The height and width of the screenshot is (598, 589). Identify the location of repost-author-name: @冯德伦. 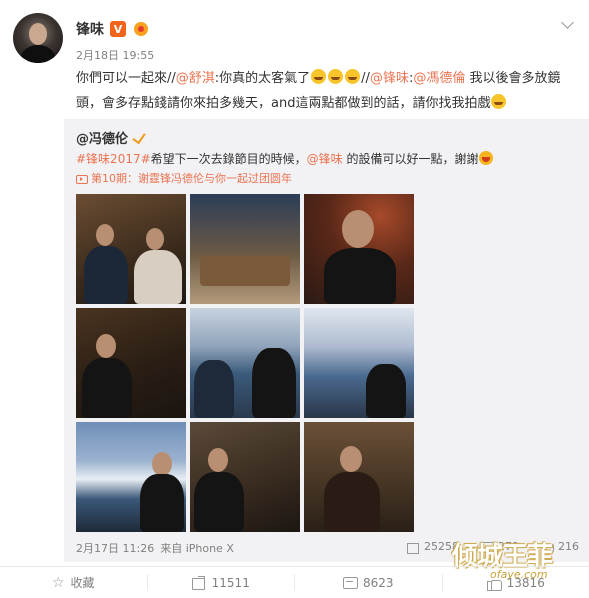
(102, 137).